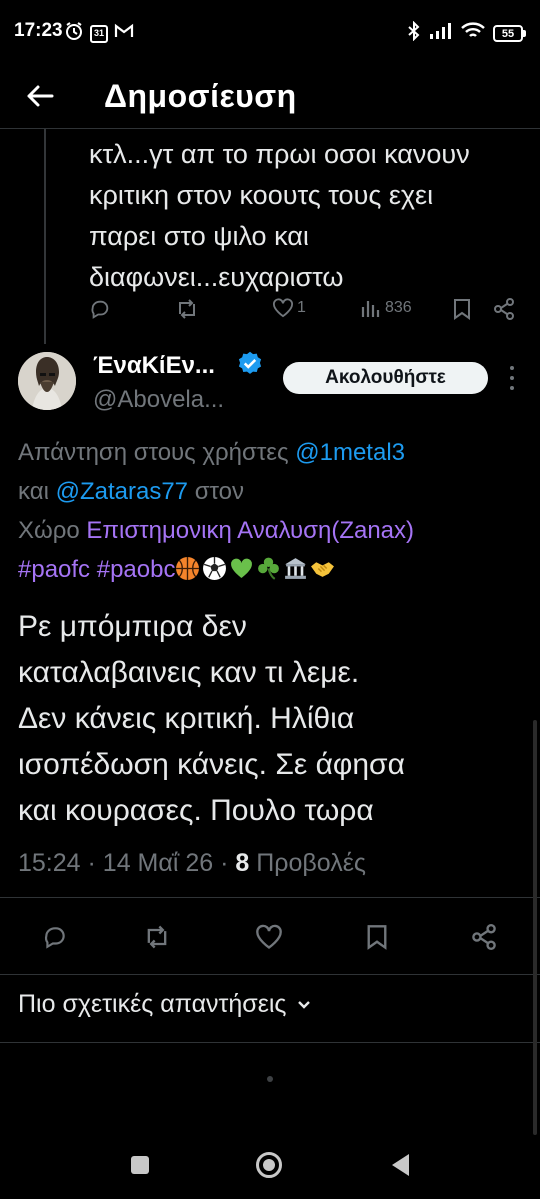  What do you see at coordinates (140, 1165) in the screenshot?
I see `recent-apps-button` at bounding box center [140, 1165].